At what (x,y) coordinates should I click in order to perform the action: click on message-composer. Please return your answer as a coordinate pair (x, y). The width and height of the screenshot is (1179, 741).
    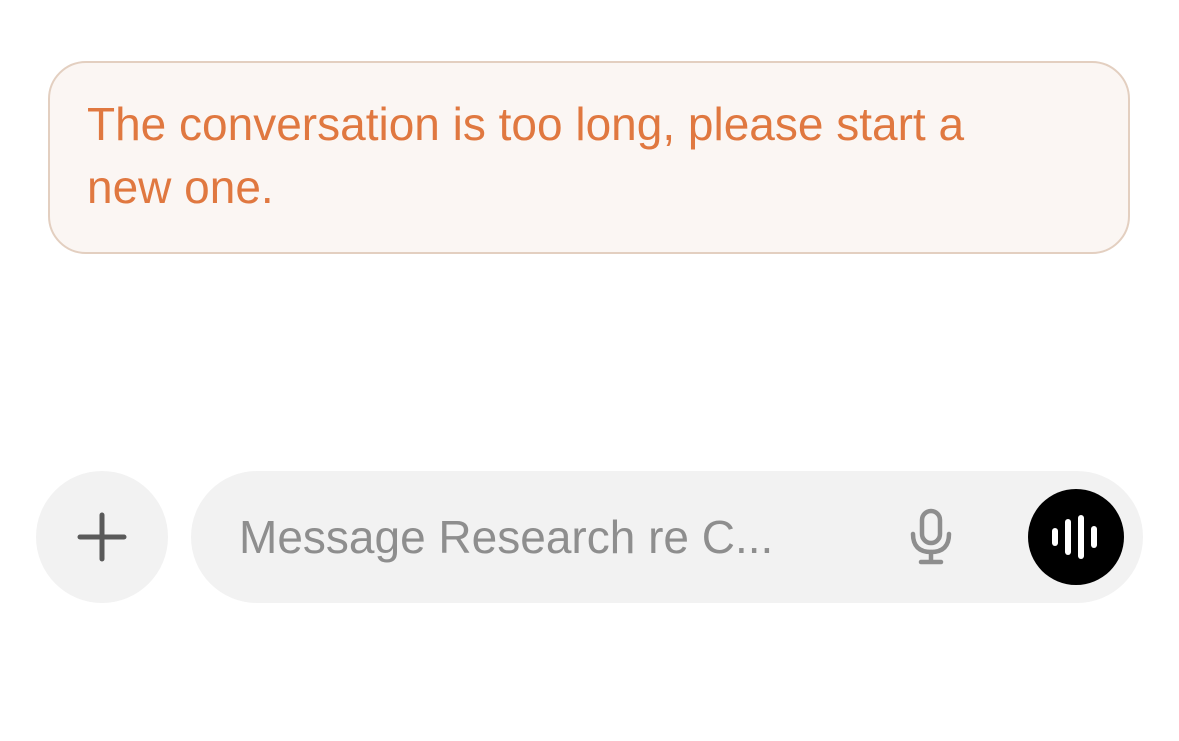
    Looking at the image, I should click on (667, 537).